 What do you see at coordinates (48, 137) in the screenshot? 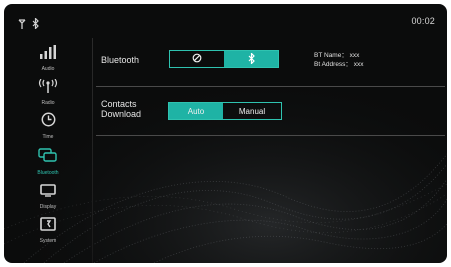
I see `sidebar-item-label: Time` at bounding box center [48, 137].